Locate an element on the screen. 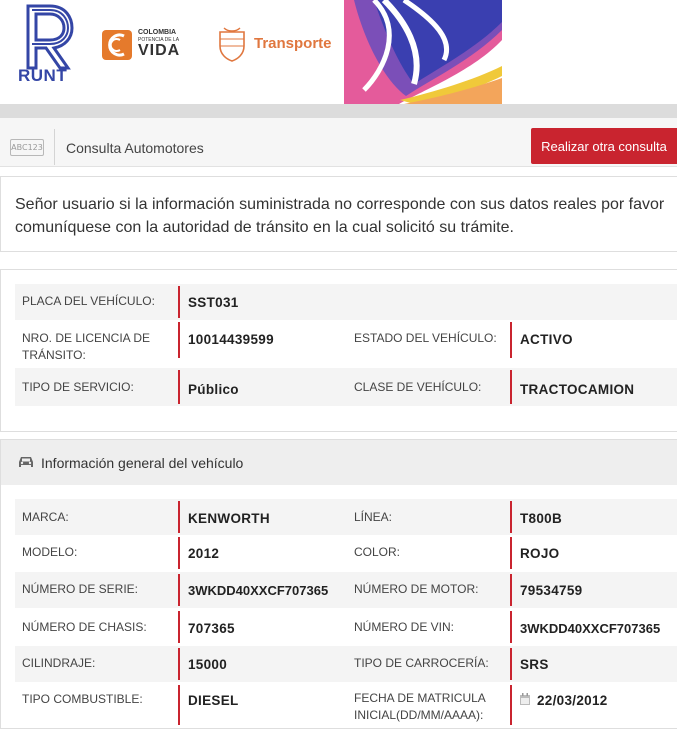 The image size is (677, 729). vin-value: 3WKDD40XXCF707365 is located at coordinates (590, 628).